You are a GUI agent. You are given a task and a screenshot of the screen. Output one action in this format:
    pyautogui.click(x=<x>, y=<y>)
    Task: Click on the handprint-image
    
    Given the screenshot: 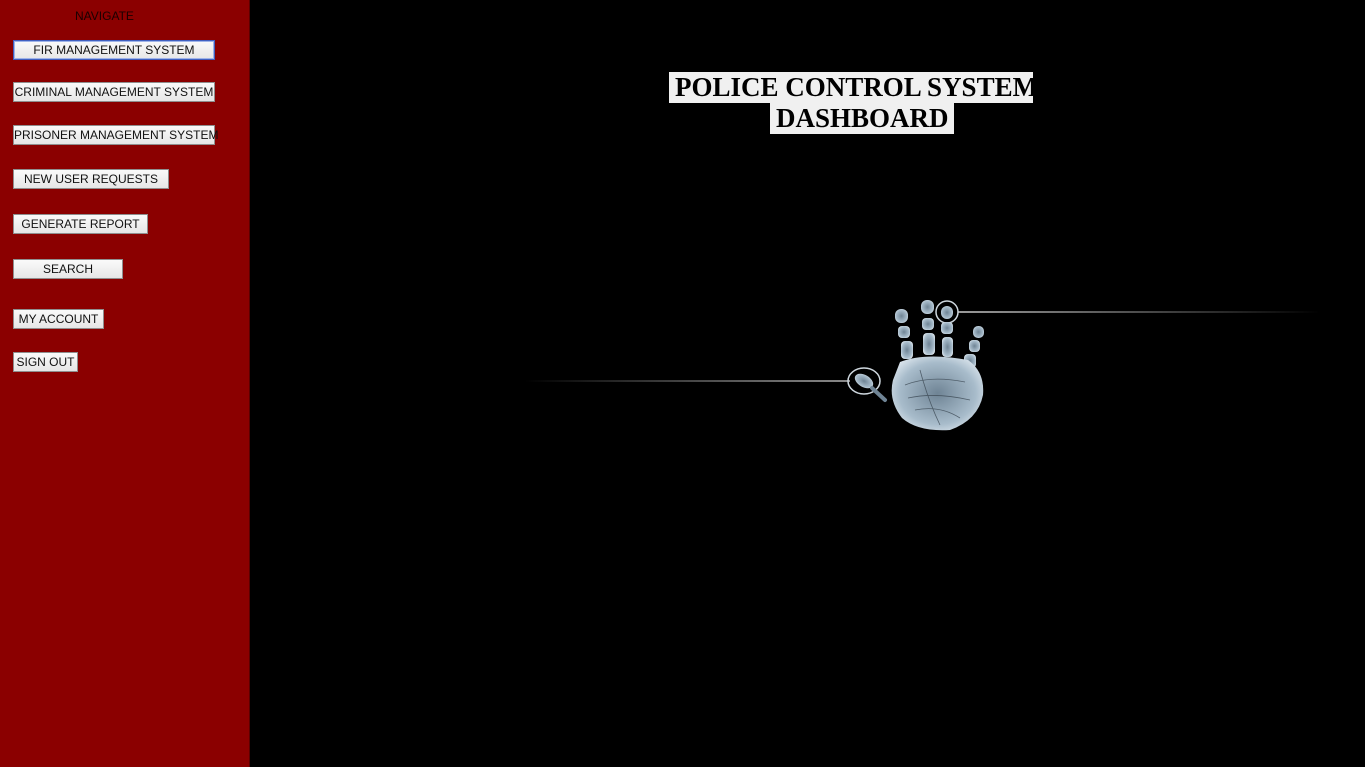 What is the action you would take?
    pyautogui.click(x=922, y=365)
    